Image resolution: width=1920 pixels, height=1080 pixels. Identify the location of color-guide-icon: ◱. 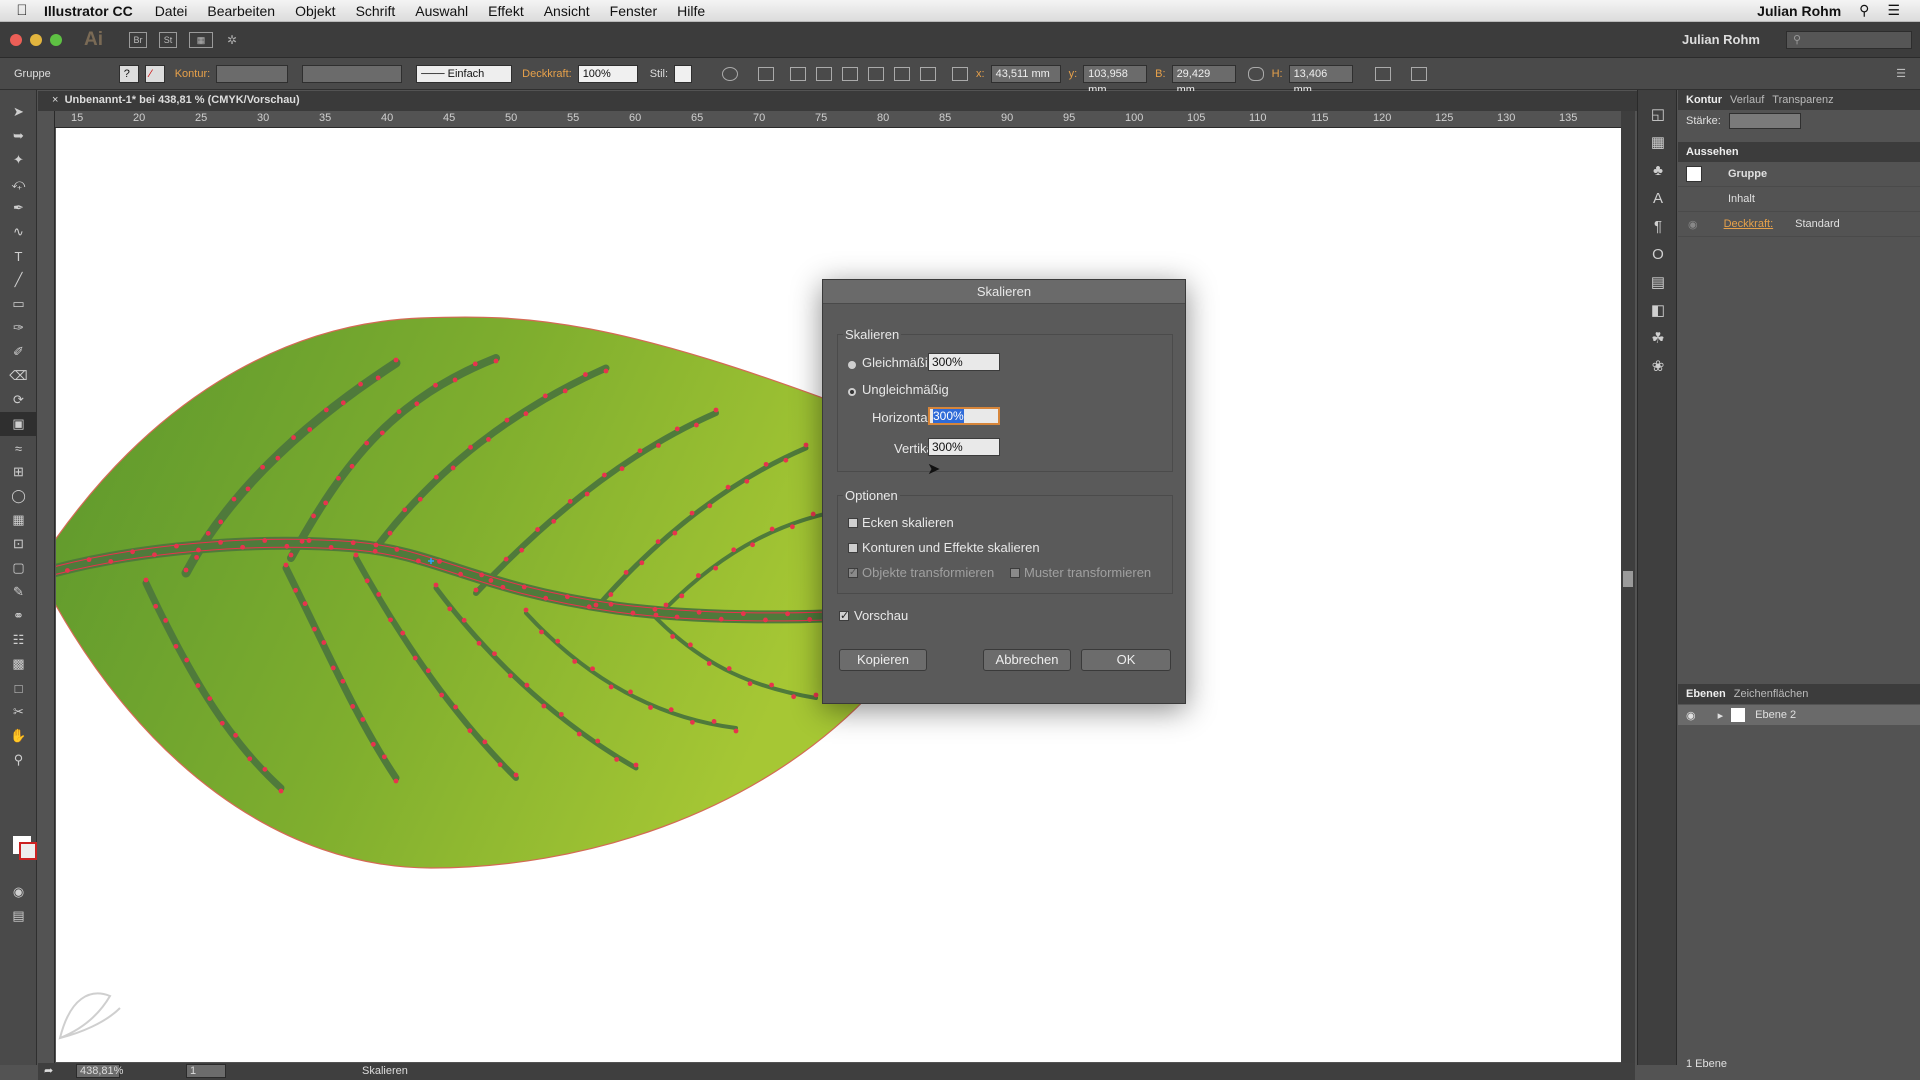
(1658, 114).